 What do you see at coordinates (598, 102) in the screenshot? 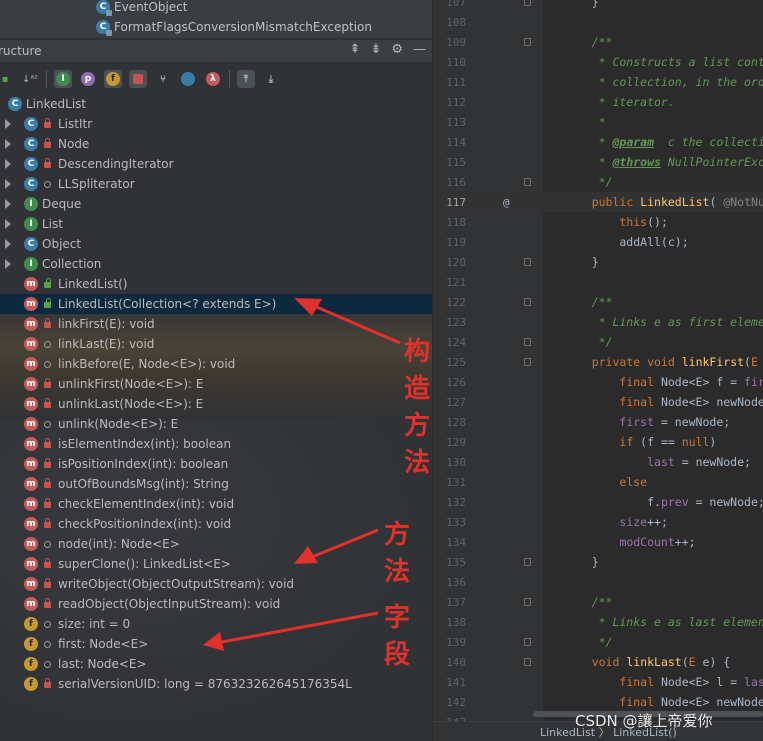
I see `code-line: 112 * iterator.` at bounding box center [598, 102].